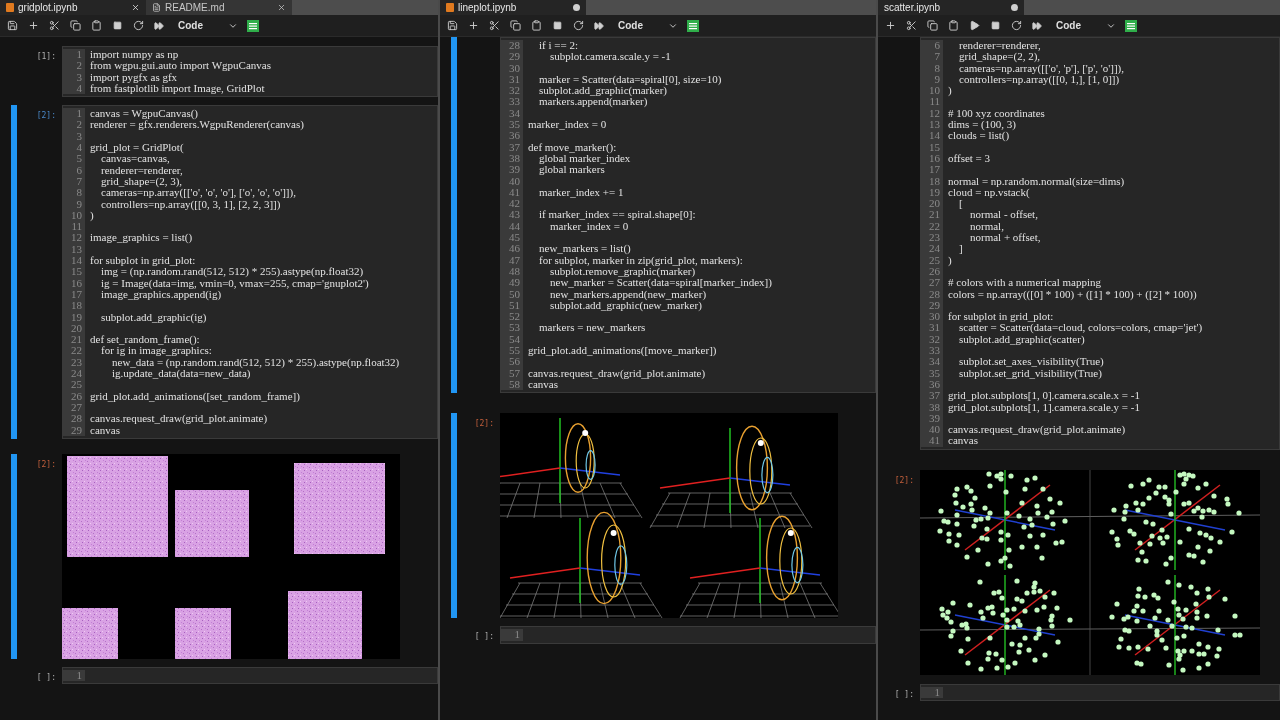  What do you see at coordinates (514, 384) in the screenshot?
I see `line-number: 58` at bounding box center [514, 384].